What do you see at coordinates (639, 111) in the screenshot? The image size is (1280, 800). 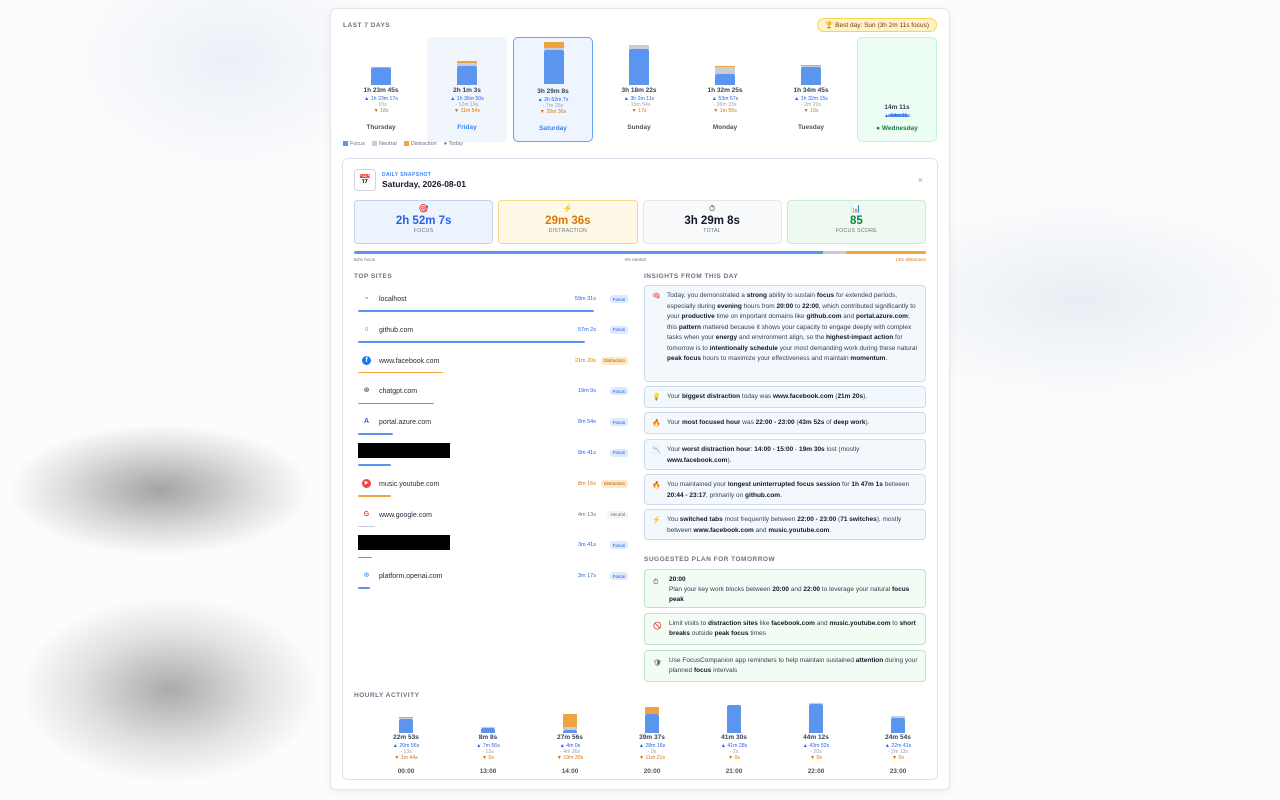 I see `day-sub-dn: ▼ 17s` at bounding box center [639, 111].